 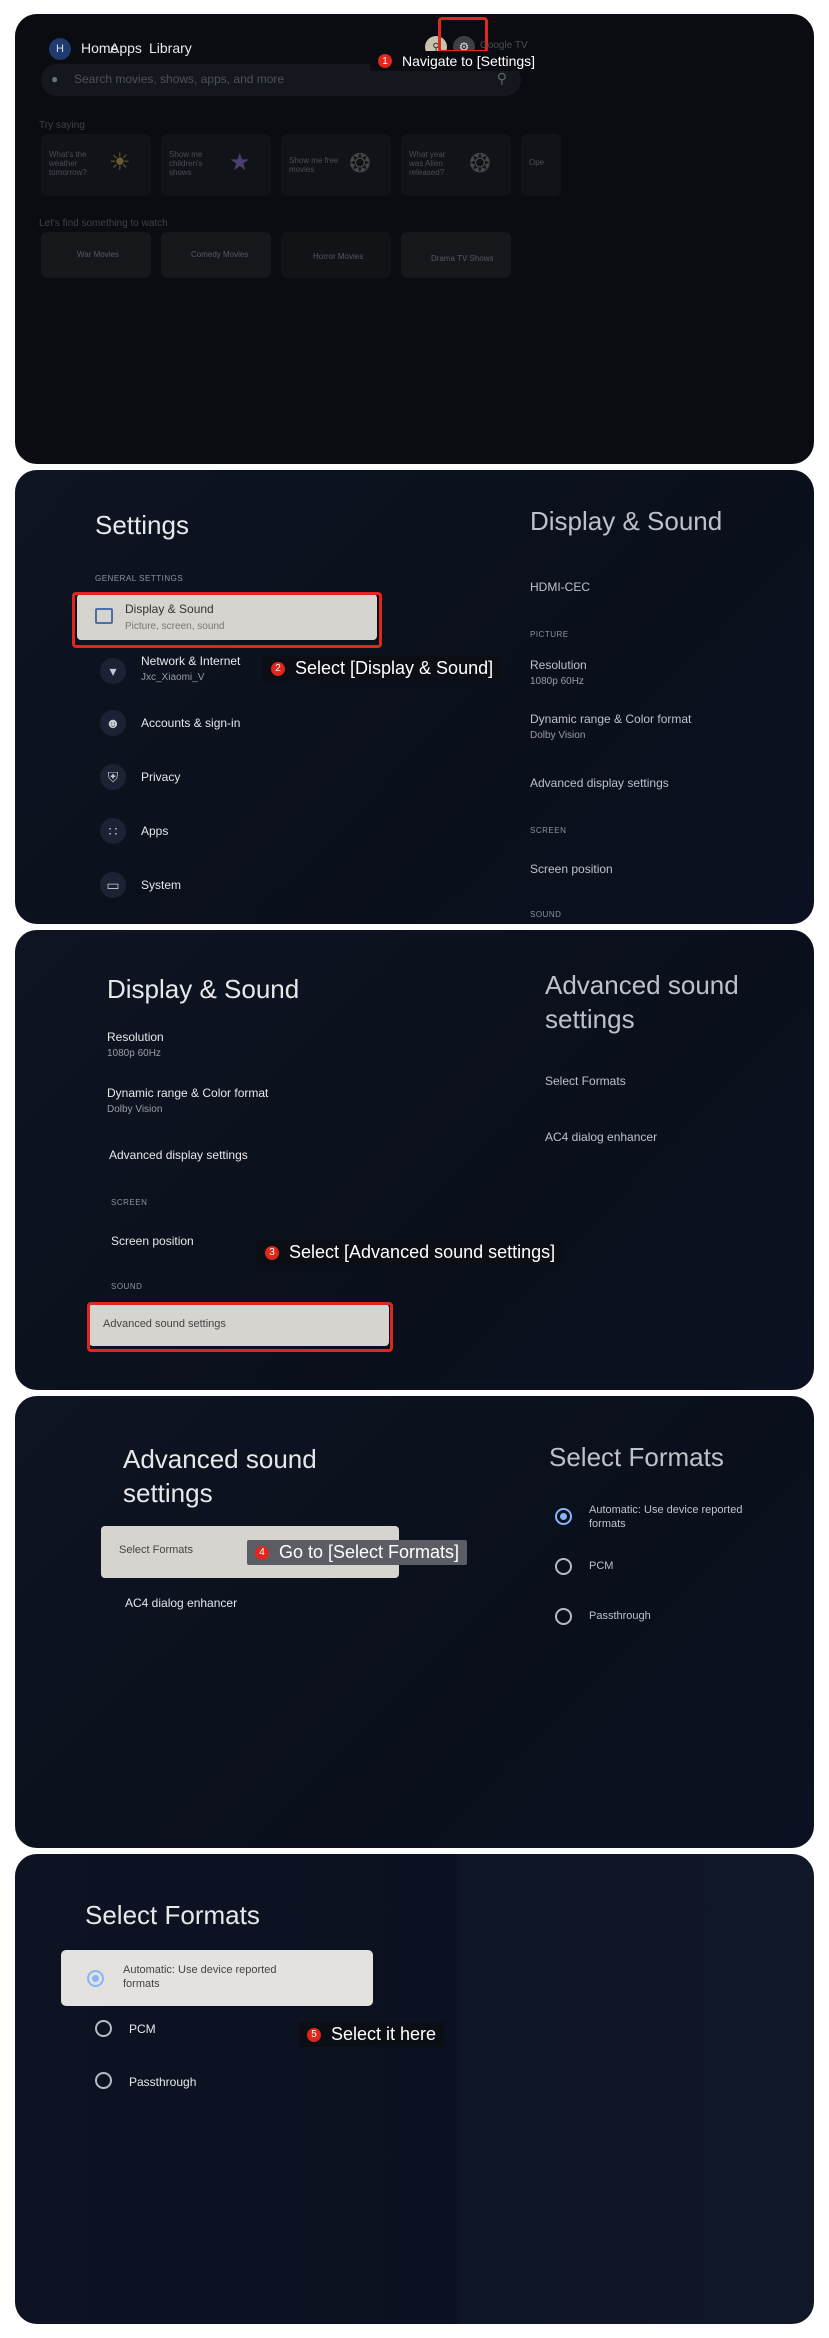 I want to click on item-ac4: AC4 dialog enhancer, so click(x=181, y=1603).